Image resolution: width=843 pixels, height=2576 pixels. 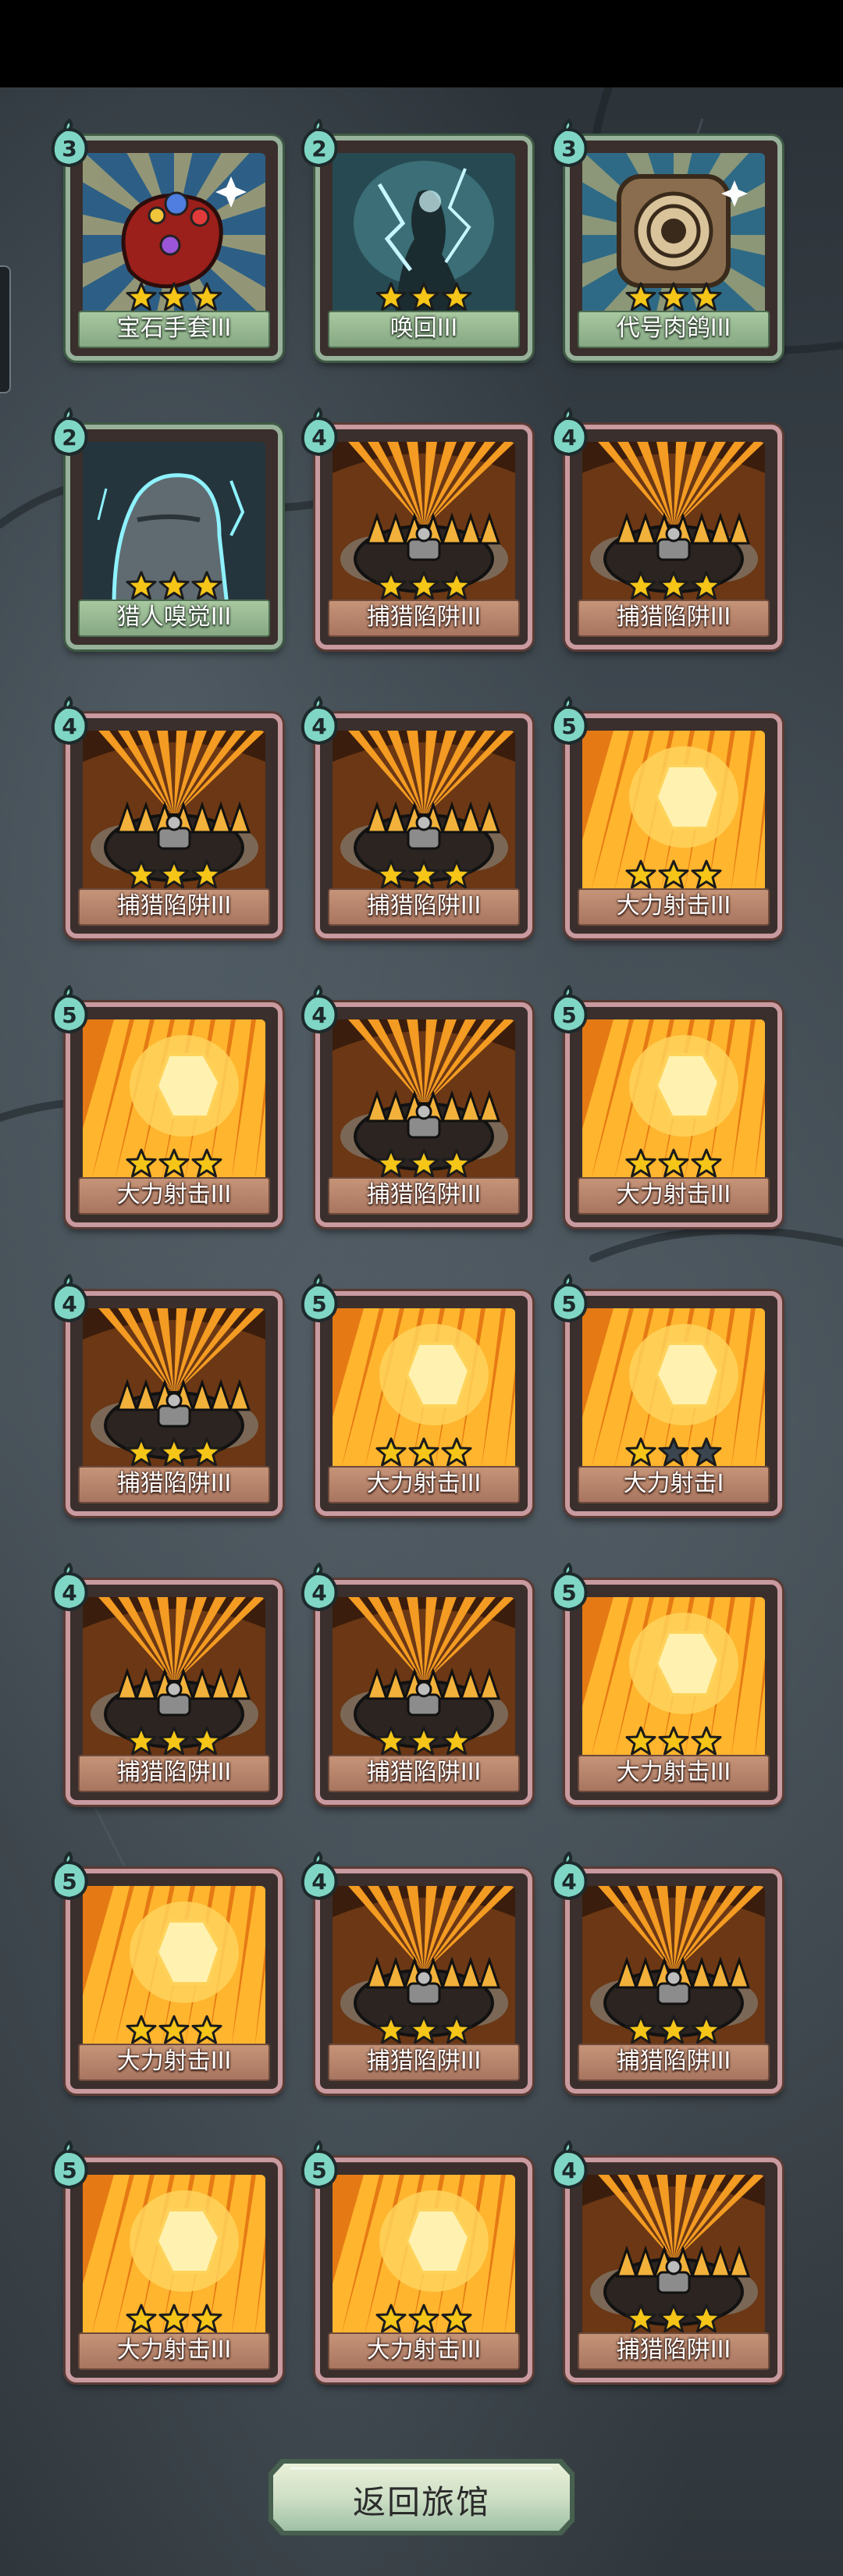 I want to click on card-name: 唤回III, so click(x=424, y=329).